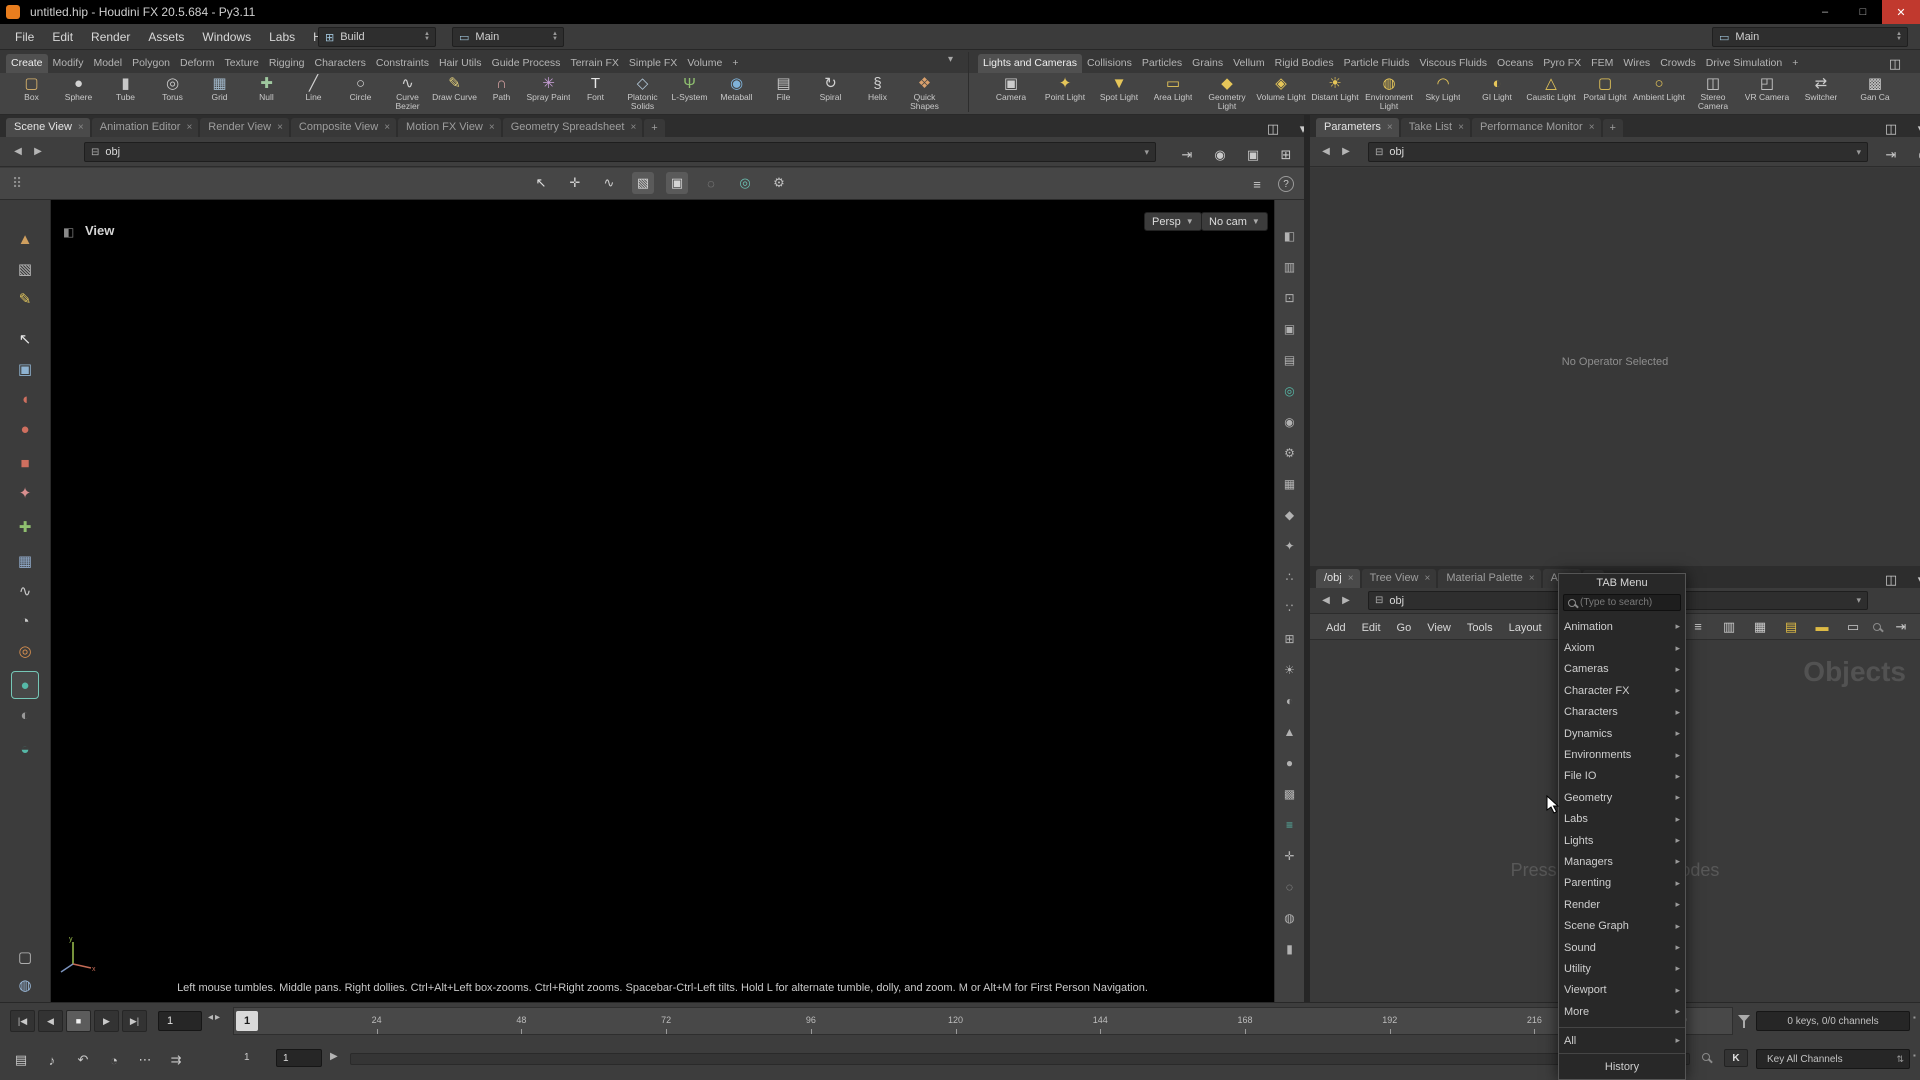 This screenshot has width=1920, height=1080. I want to click on shelf-tool-gi-light: ◐ GI Light, so click(1497, 94).